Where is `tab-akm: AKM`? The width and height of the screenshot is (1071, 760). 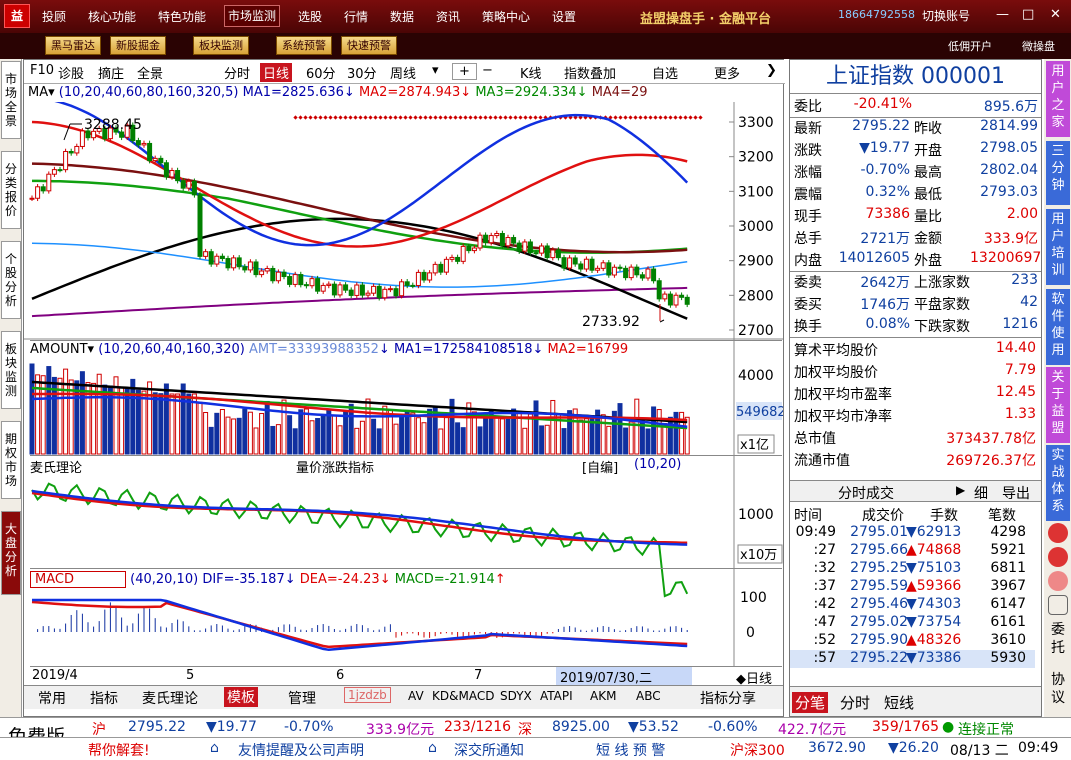
tab-akm: AKM is located at coordinates (603, 696).